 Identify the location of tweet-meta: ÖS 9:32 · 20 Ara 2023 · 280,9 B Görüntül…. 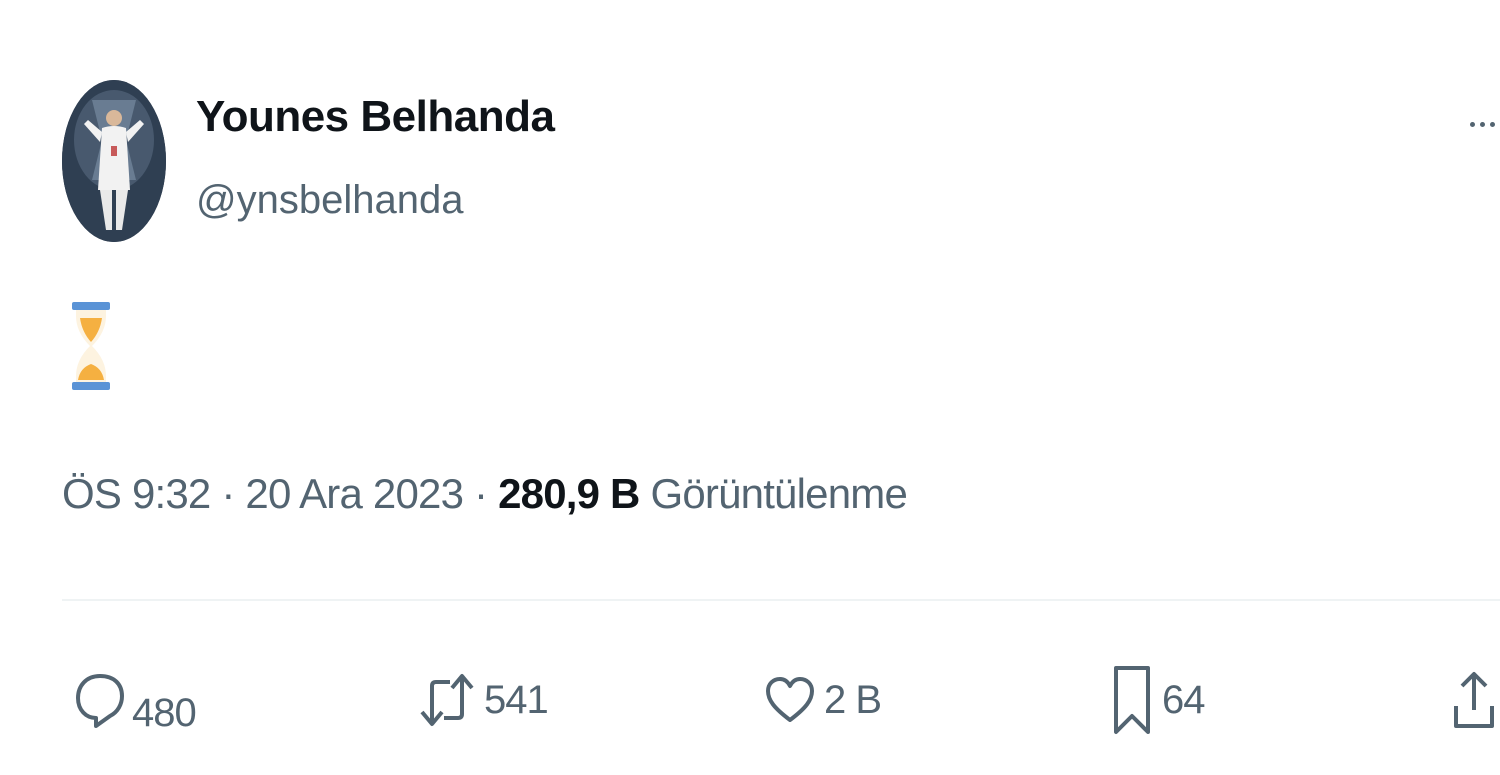
(485, 494).